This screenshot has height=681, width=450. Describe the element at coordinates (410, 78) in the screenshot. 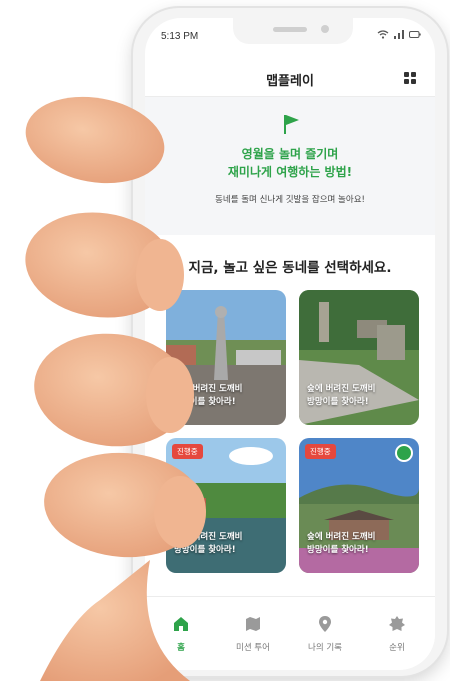

I see `grid-menu-icon` at that location.